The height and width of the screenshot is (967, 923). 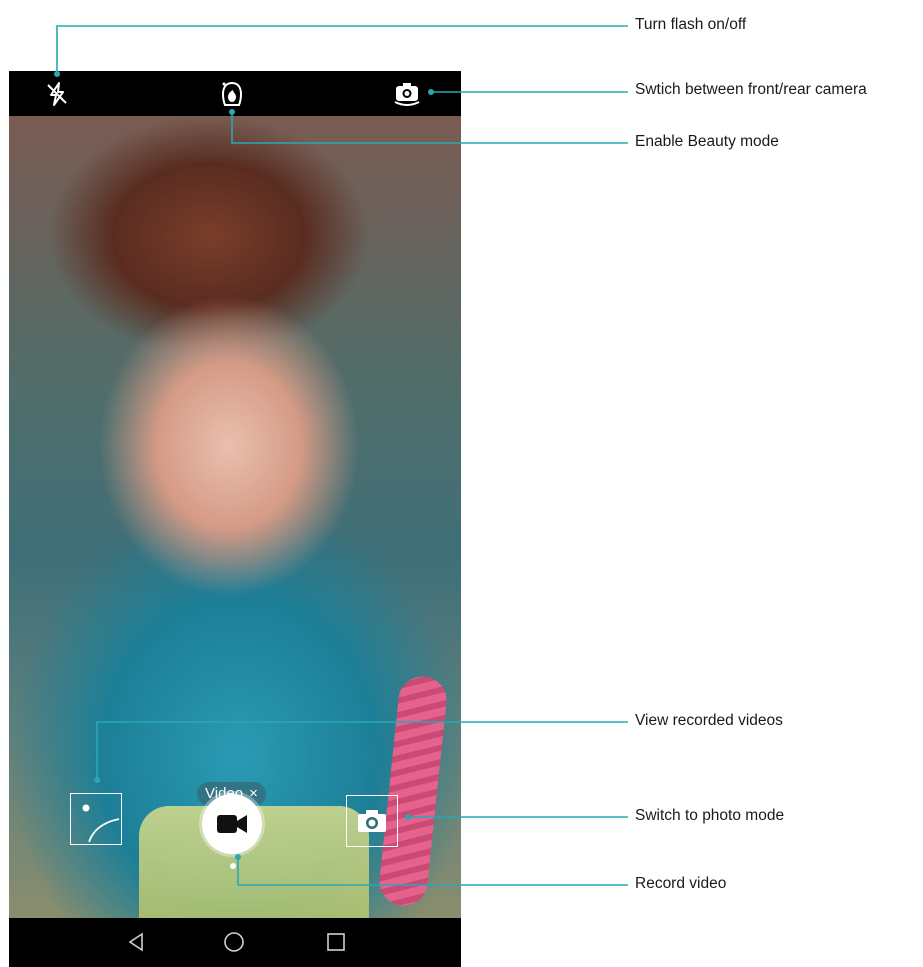 What do you see at coordinates (681, 883) in the screenshot?
I see `callout-record-video: Record video` at bounding box center [681, 883].